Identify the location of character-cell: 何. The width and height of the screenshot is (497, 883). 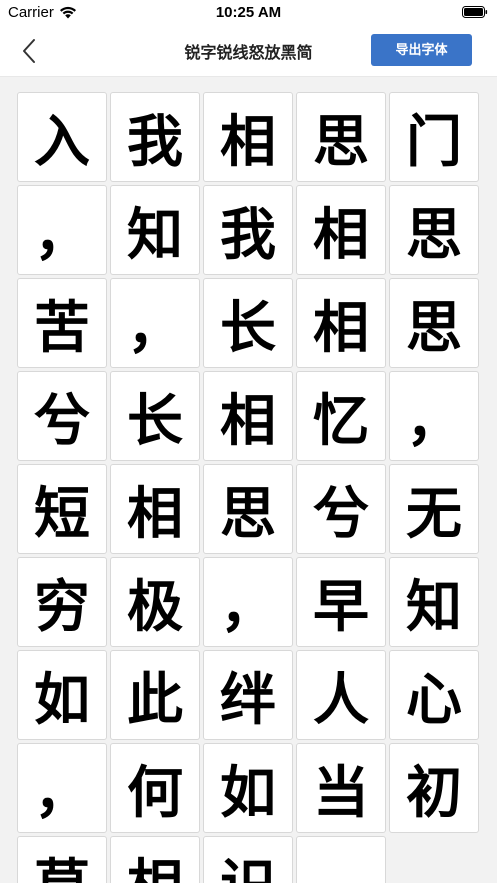
(155, 788).